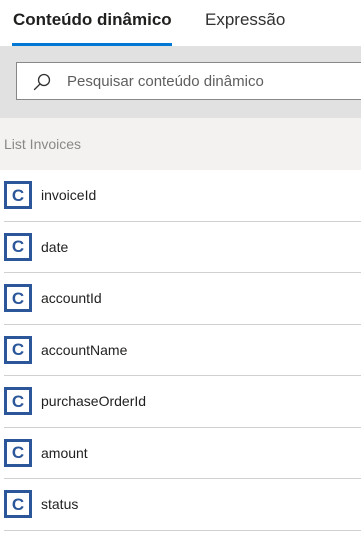  Describe the element at coordinates (92, 20) in the screenshot. I see `tab-dynamic-content: Conteúdo dinâmico` at that location.